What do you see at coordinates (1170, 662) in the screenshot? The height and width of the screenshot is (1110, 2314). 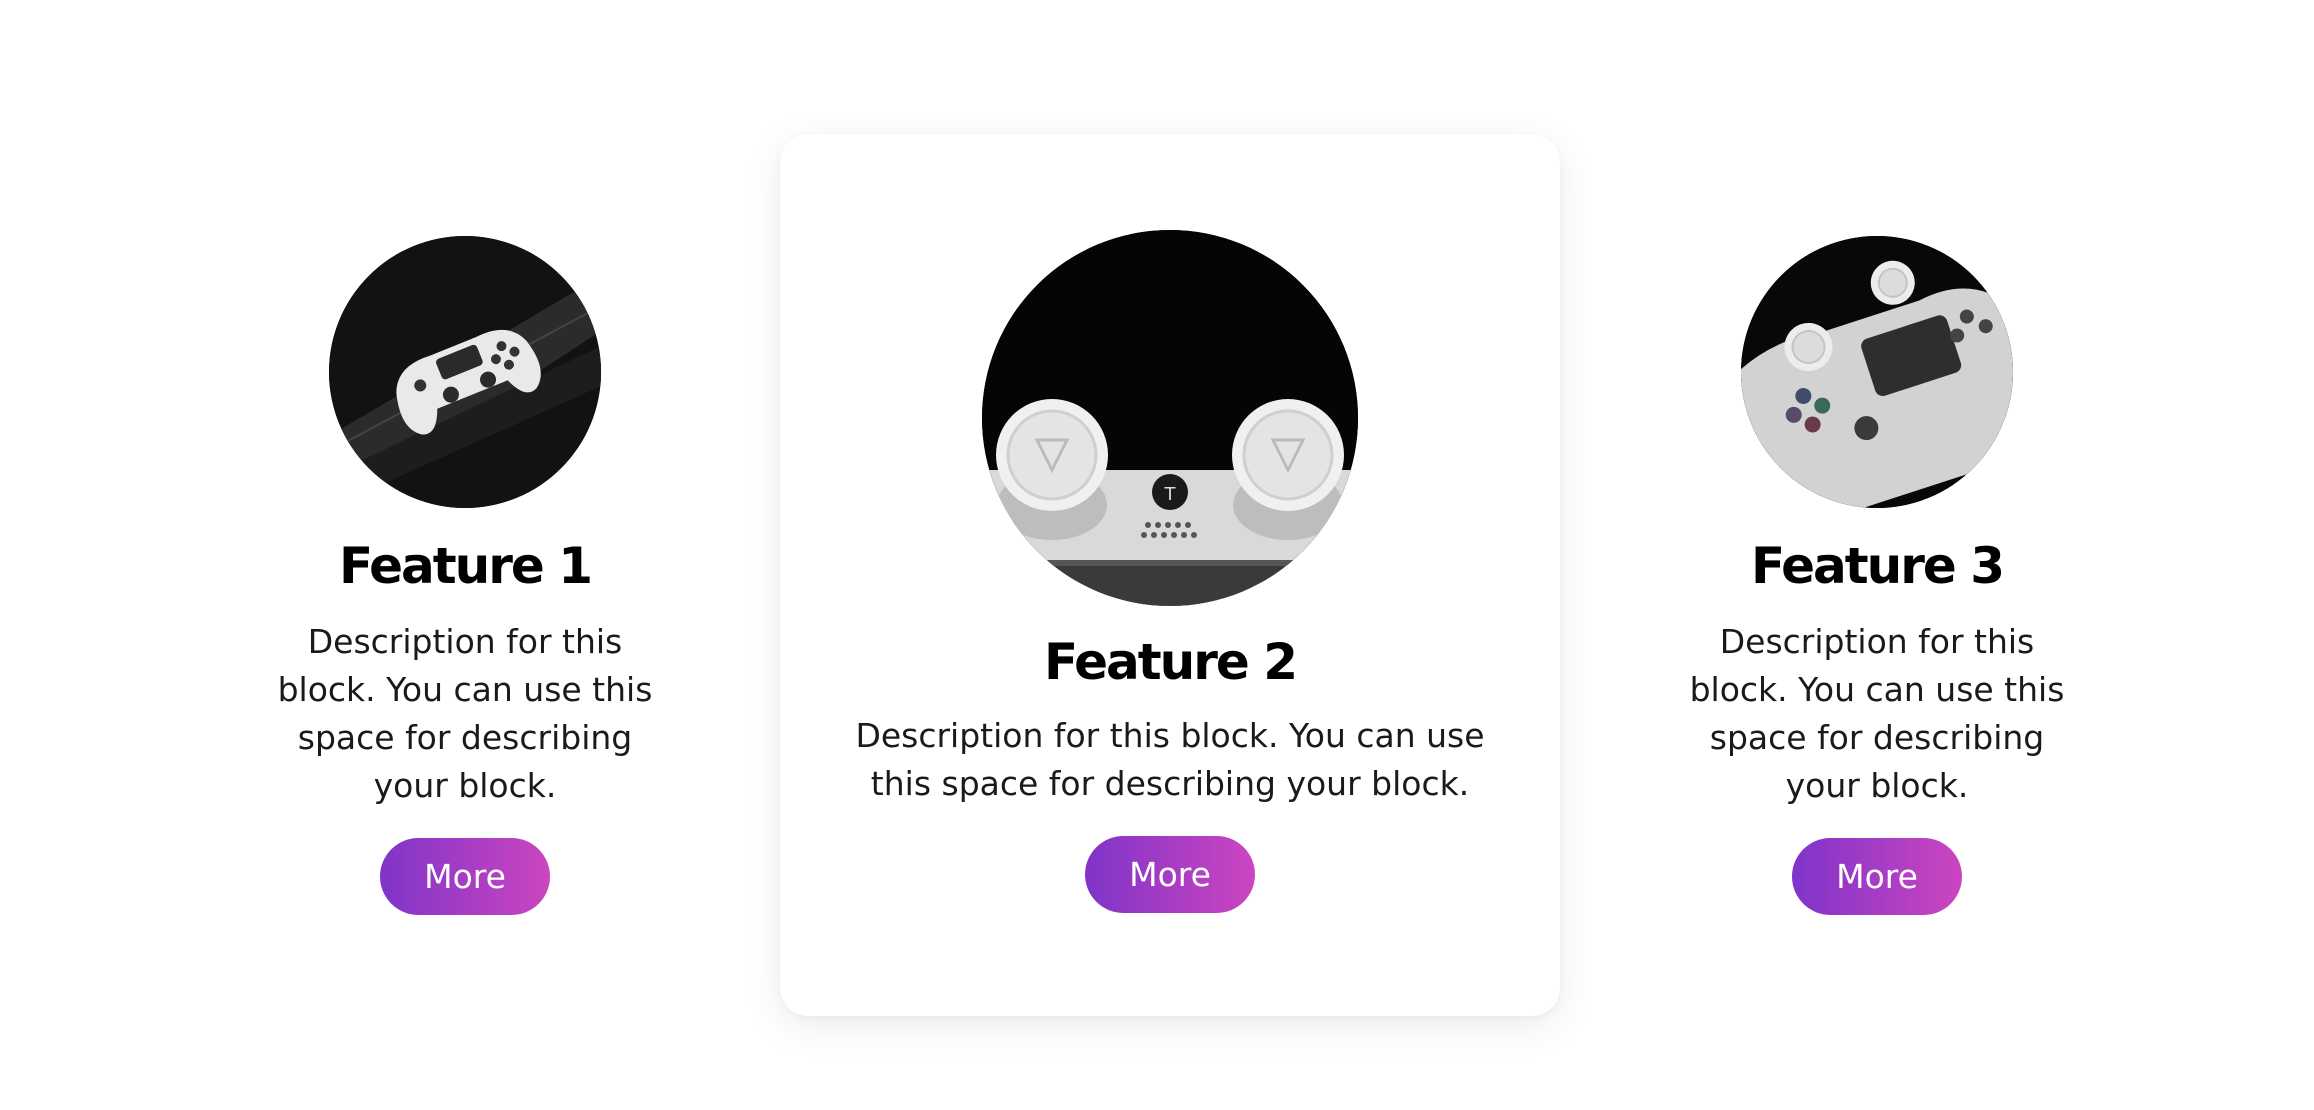 I see `feature-title: Feature 2` at bounding box center [1170, 662].